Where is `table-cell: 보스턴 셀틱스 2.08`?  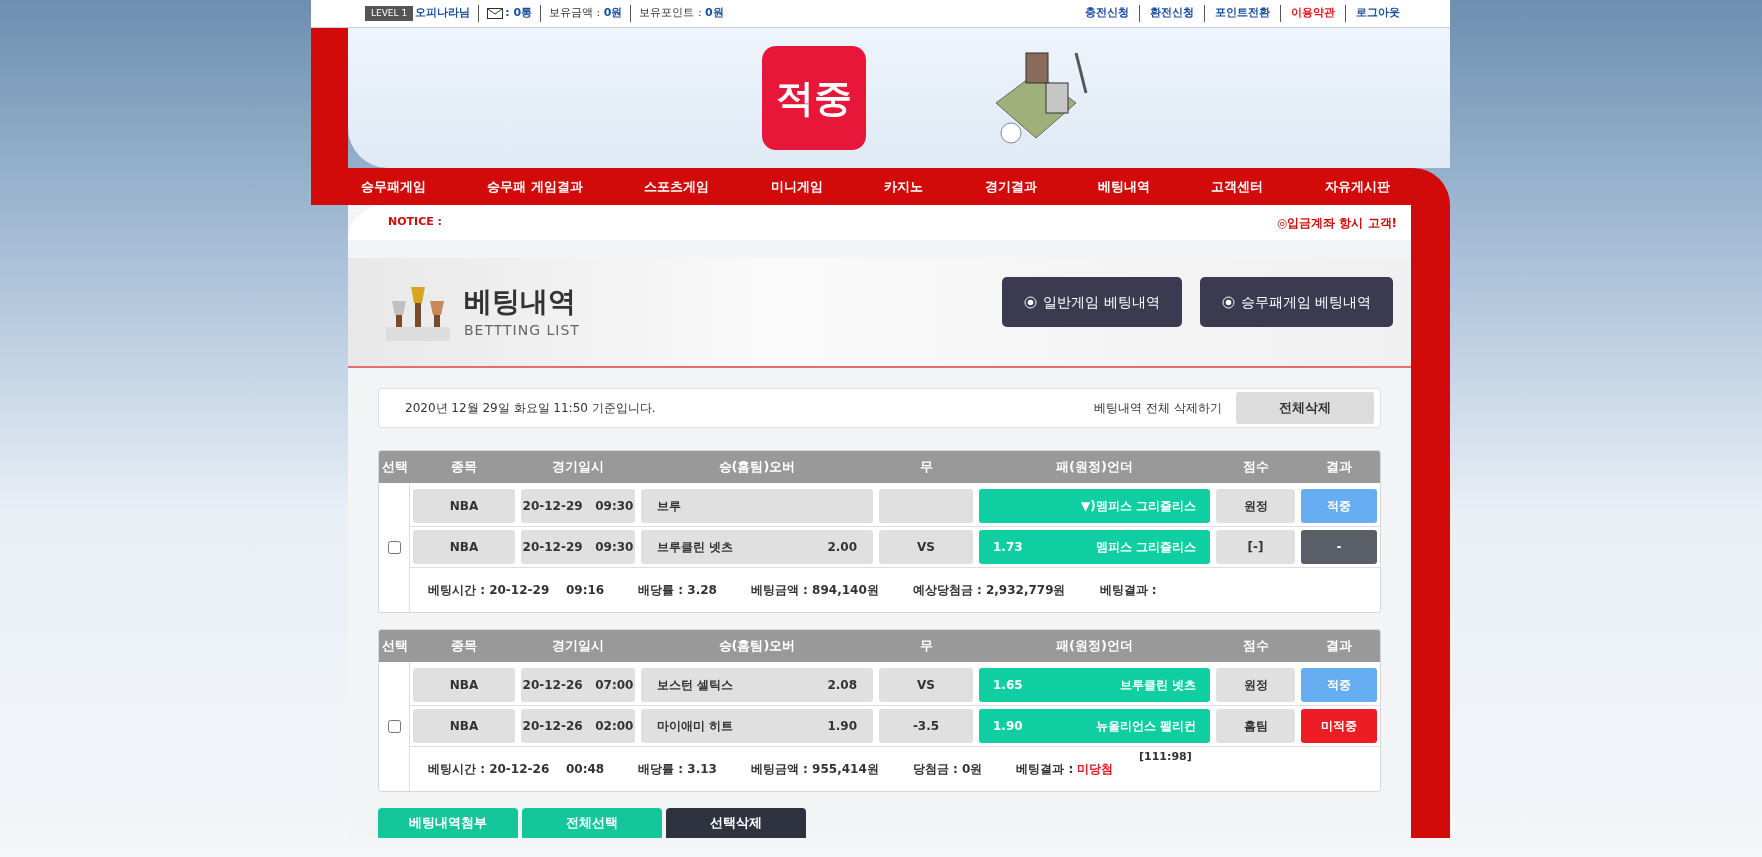
table-cell: 보스턴 셀틱스 2.08 is located at coordinates (757, 685).